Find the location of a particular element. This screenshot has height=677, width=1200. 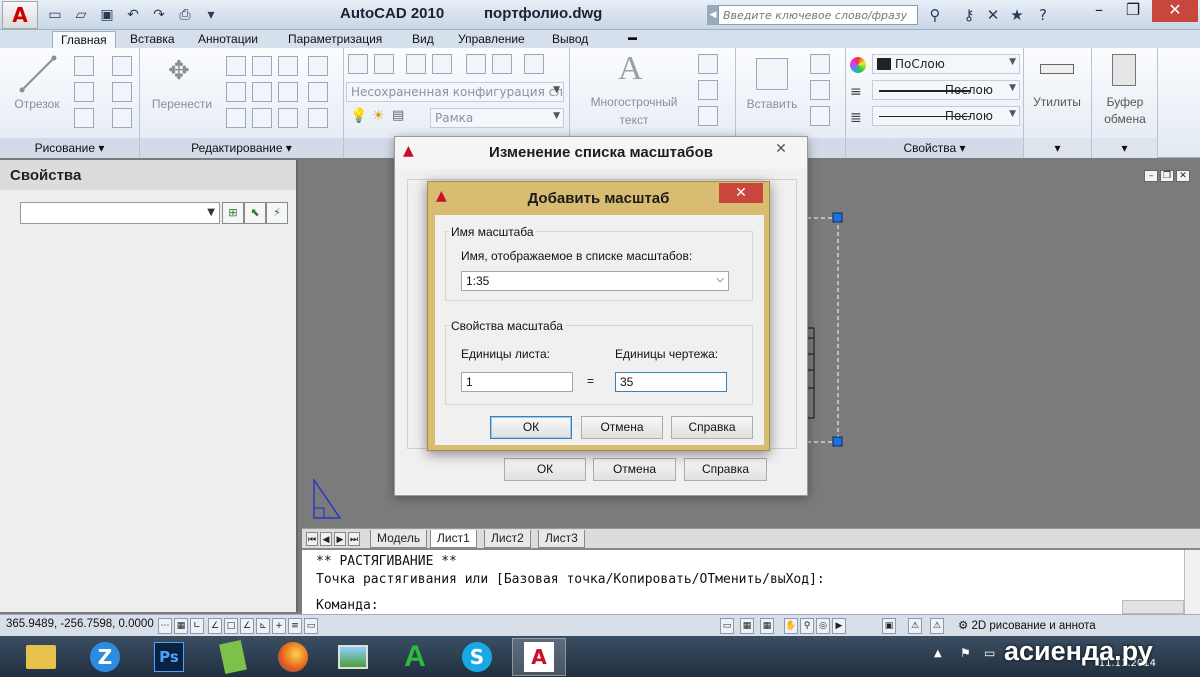

binoculars-icon: ⚲ is located at coordinates (935, 15).